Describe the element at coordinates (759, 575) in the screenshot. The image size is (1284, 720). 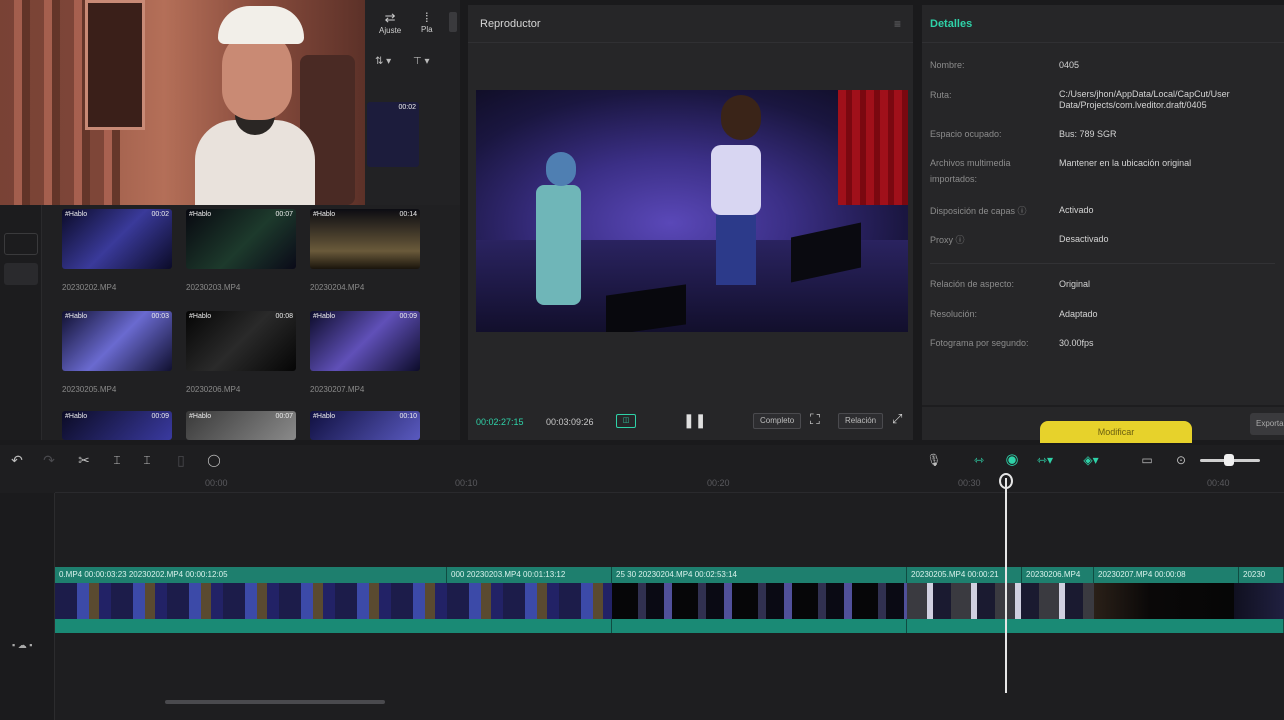
I see `clip-header: 25 30 20230204.MP4 00:02:53:14` at that location.